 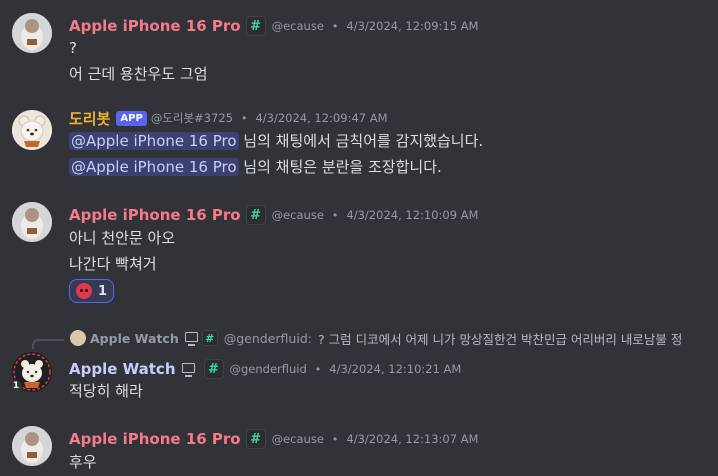 What do you see at coordinates (321, 118) in the screenshot?
I see `timestamp: 4/3/2024, 12:09:47 AM` at bounding box center [321, 118].